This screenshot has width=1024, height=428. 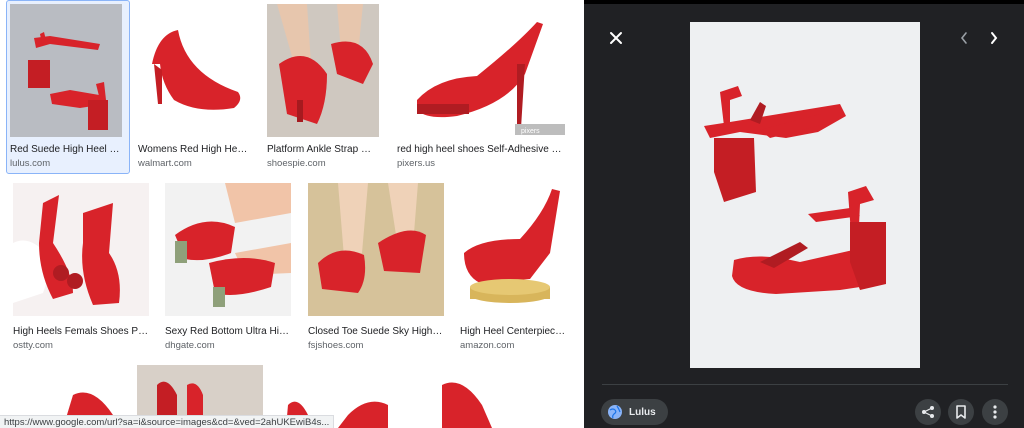 What do you see at coordinates (30, 163) in the screenshot?
I see `result-domain: lulus.com` at bounding box center [30, 163].